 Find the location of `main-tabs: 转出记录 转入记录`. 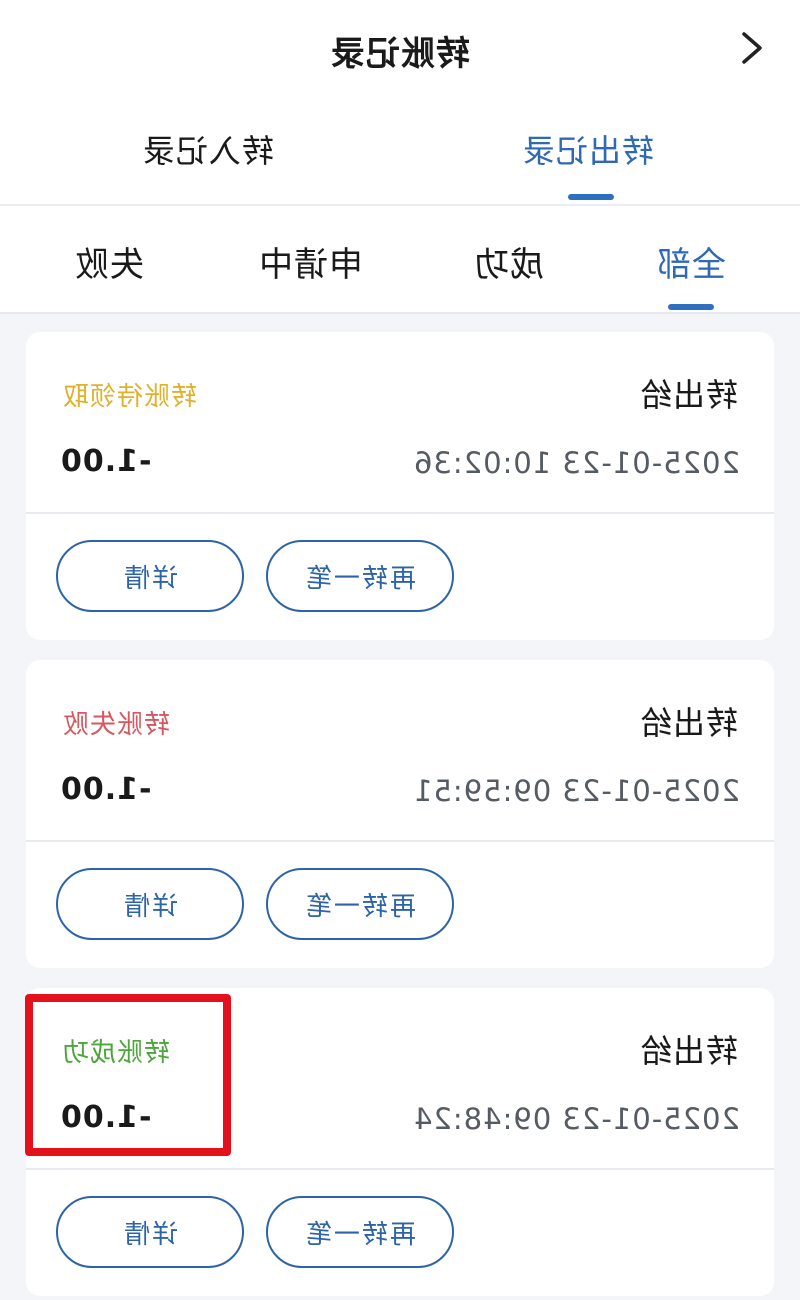

main-tabs: 转出记录 转入记录 is located at coordinates (400, 151).